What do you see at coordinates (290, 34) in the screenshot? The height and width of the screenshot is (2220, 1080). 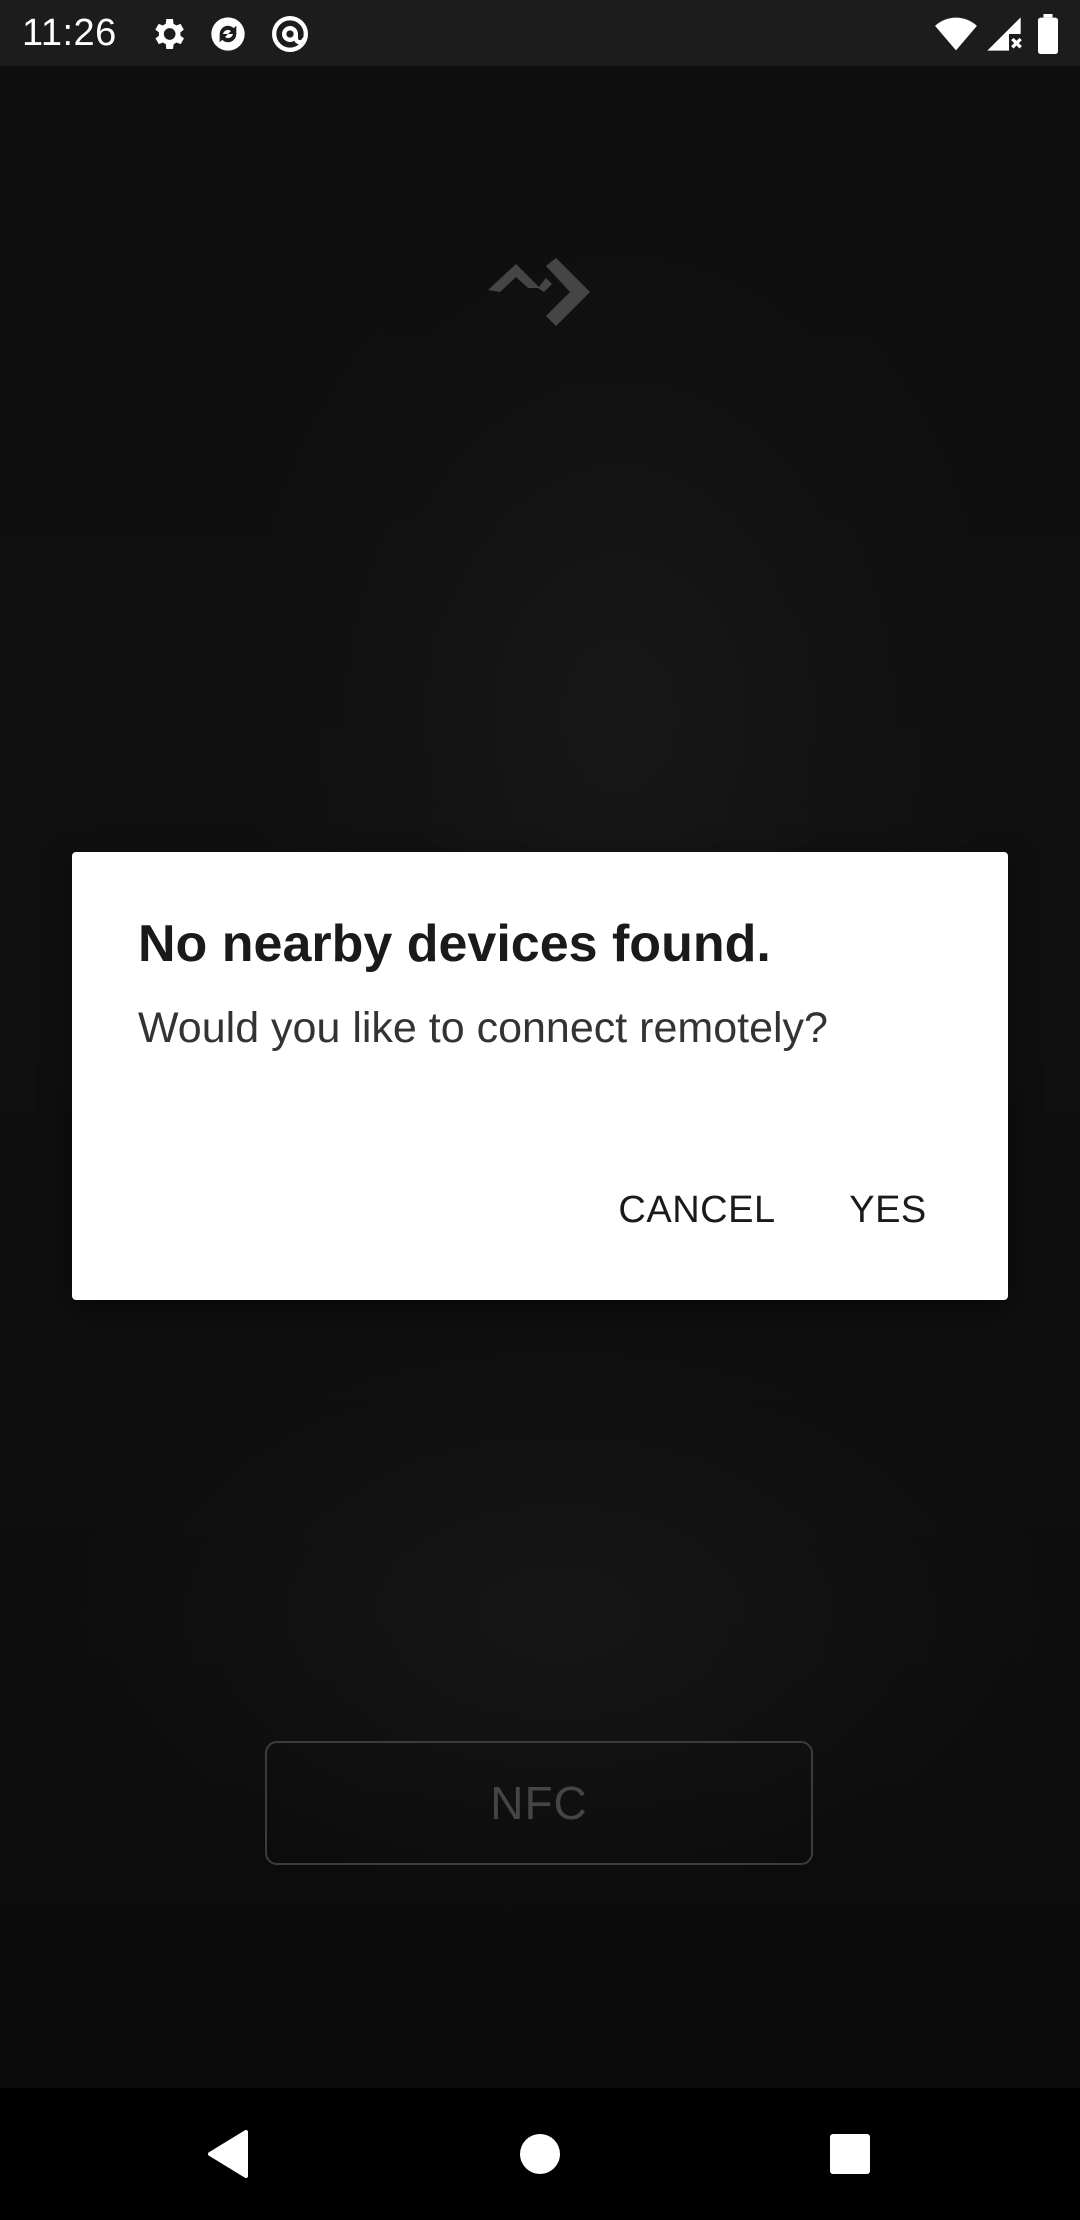 I see `at-icon` at bounding box center [290, 34].